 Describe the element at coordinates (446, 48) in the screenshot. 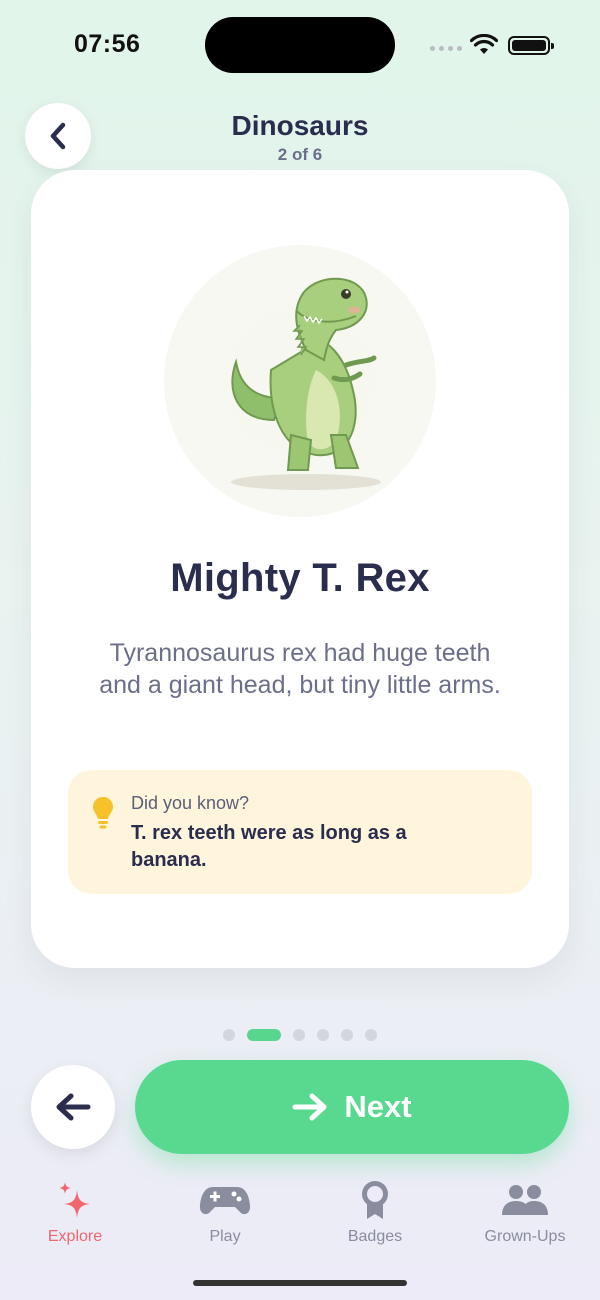

I see `signal-icon` at that location.